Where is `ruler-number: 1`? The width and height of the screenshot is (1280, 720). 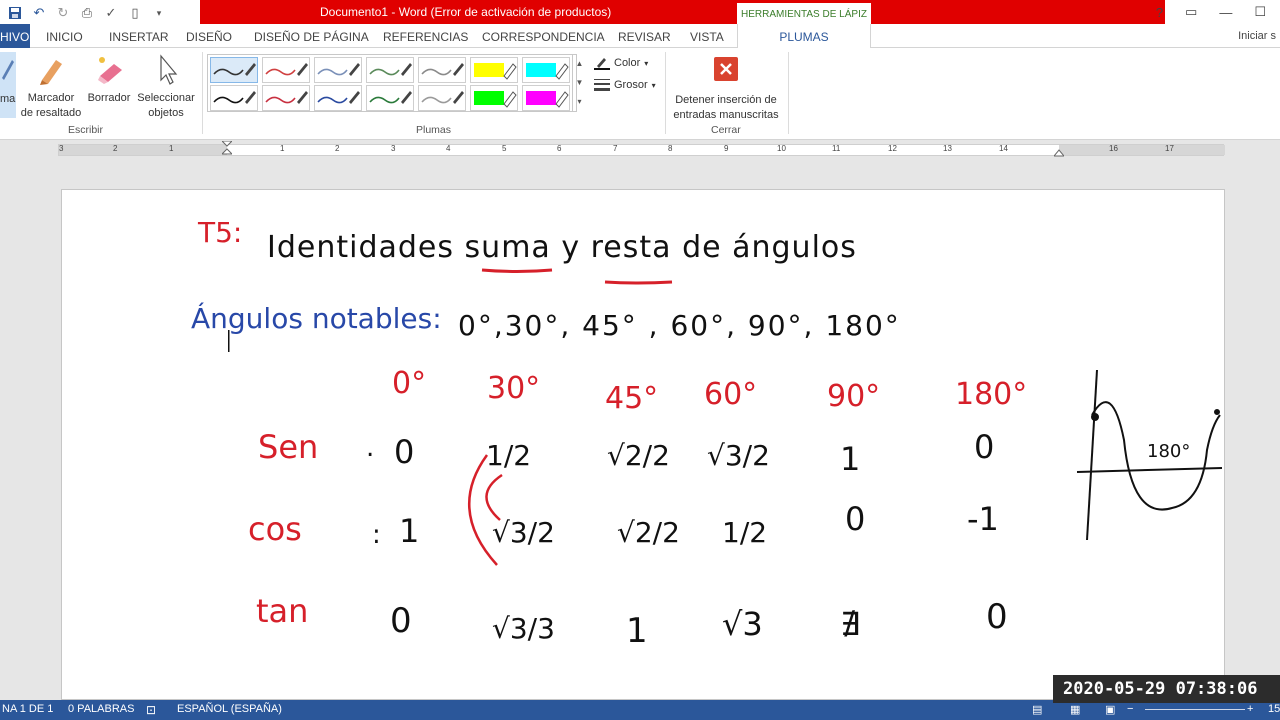 ruler-number: 1 is located at coordinates (171, 148).